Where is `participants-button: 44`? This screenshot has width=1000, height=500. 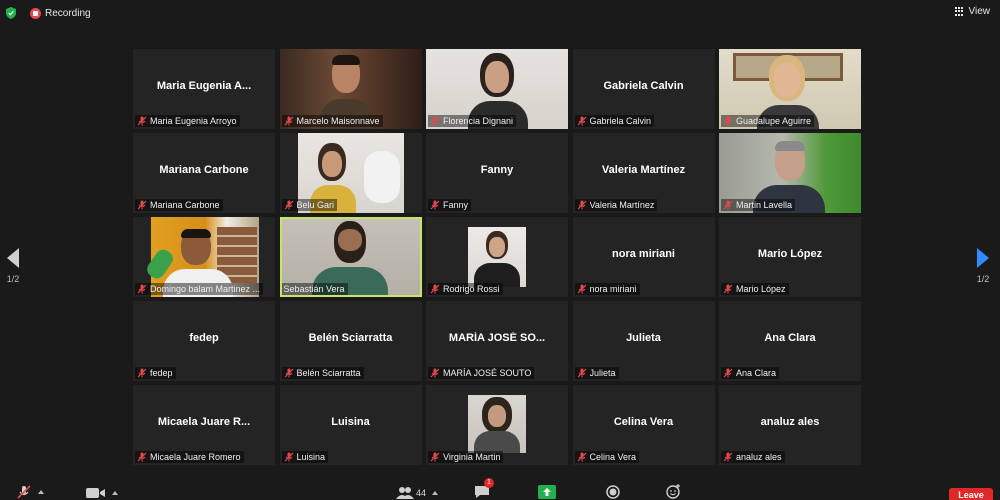
participants-button: 44 is located at coordinates (417, 492).